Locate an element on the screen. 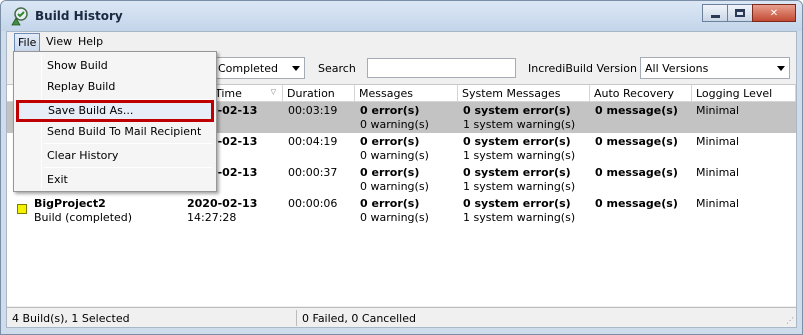  build-duration: 00:00:06 is located at coordinates (313, 203).